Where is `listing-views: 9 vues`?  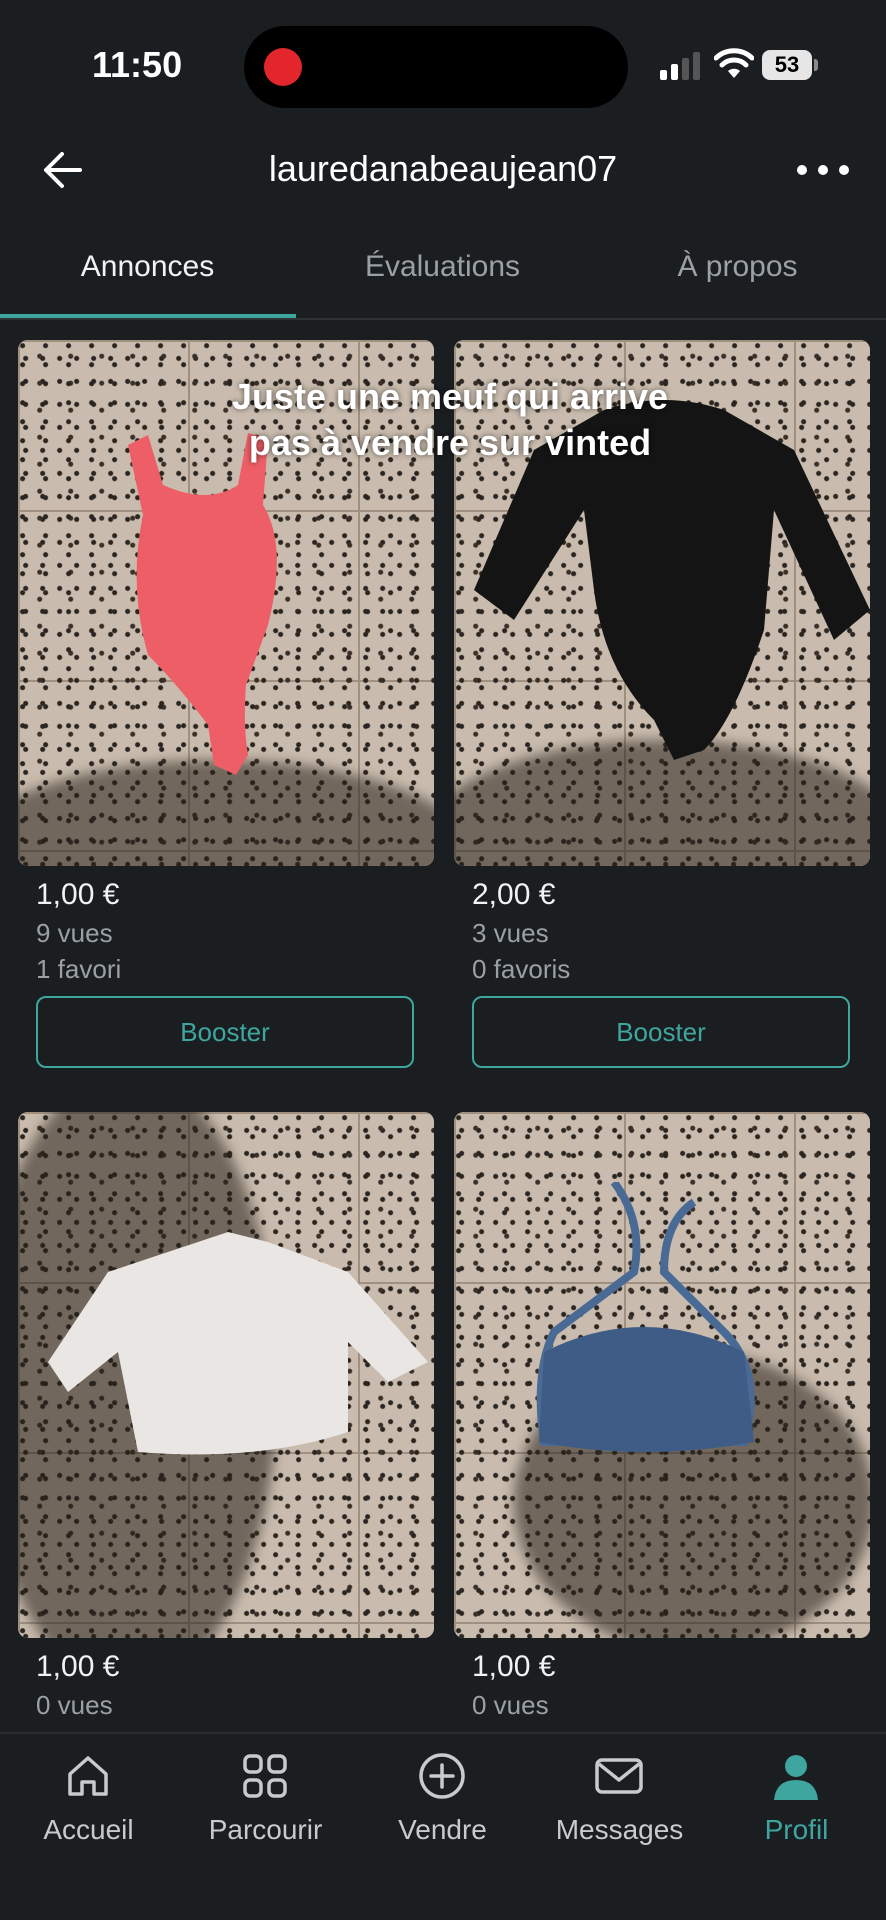
listing-views: 9 vues is located at coordinates (74, 933).